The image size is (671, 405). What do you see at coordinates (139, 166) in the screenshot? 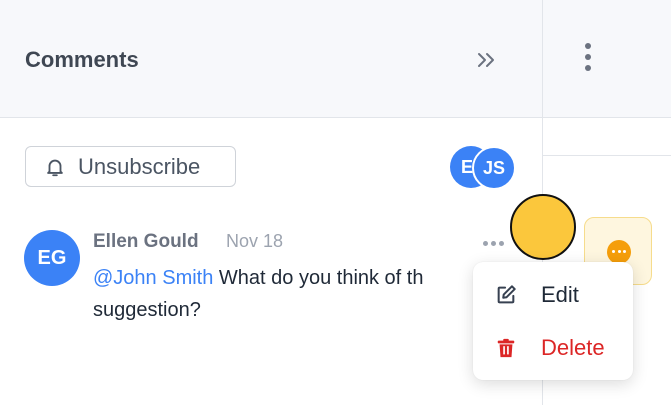
I see `unsubscribe-label: Unsubscribe` at bounding box center [139, 166].